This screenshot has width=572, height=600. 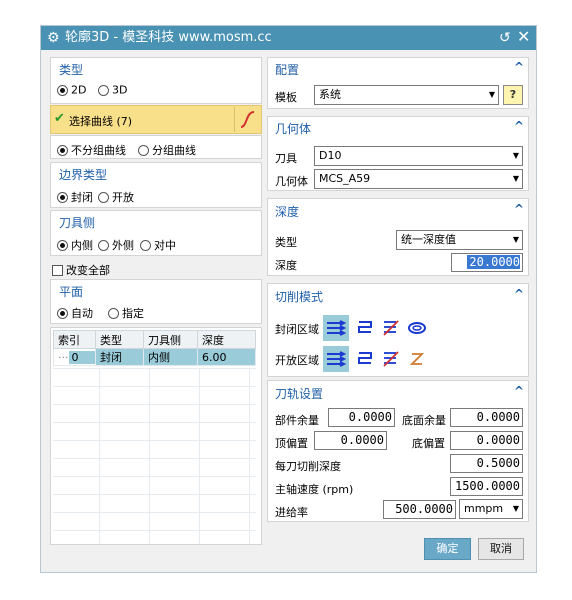 What do you see at coordinates (519, 126) in the screenshot?
I see `geometry-collapse-icon: ^` at bounding box center [519, 126].